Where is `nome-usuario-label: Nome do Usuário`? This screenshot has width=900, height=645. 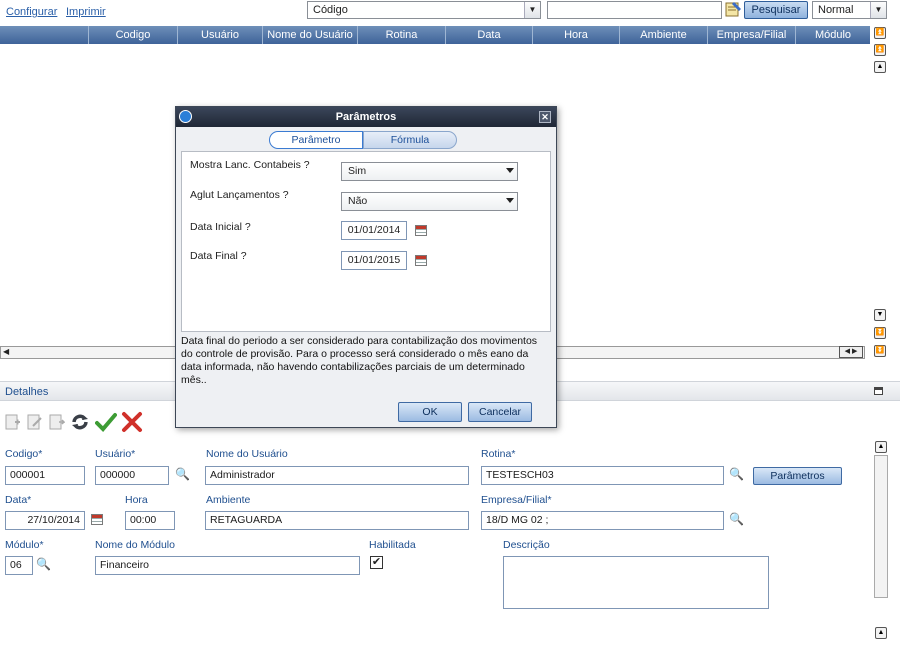
nome-usuario-label: Nome do Usuário is located at coordinates (247, 454).